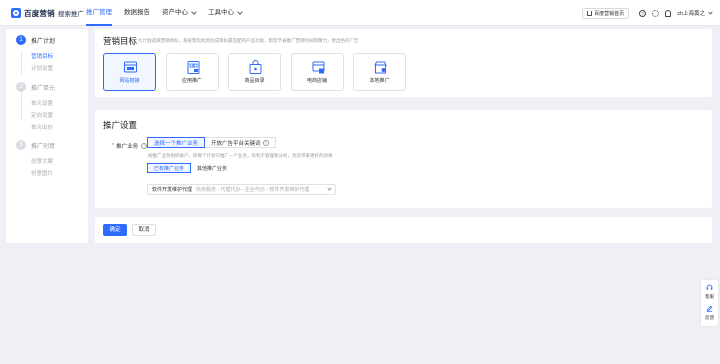 The width and height of the screenshot is (720, 364). I want to click on nav-label: 资产中心, so click(175, 12).